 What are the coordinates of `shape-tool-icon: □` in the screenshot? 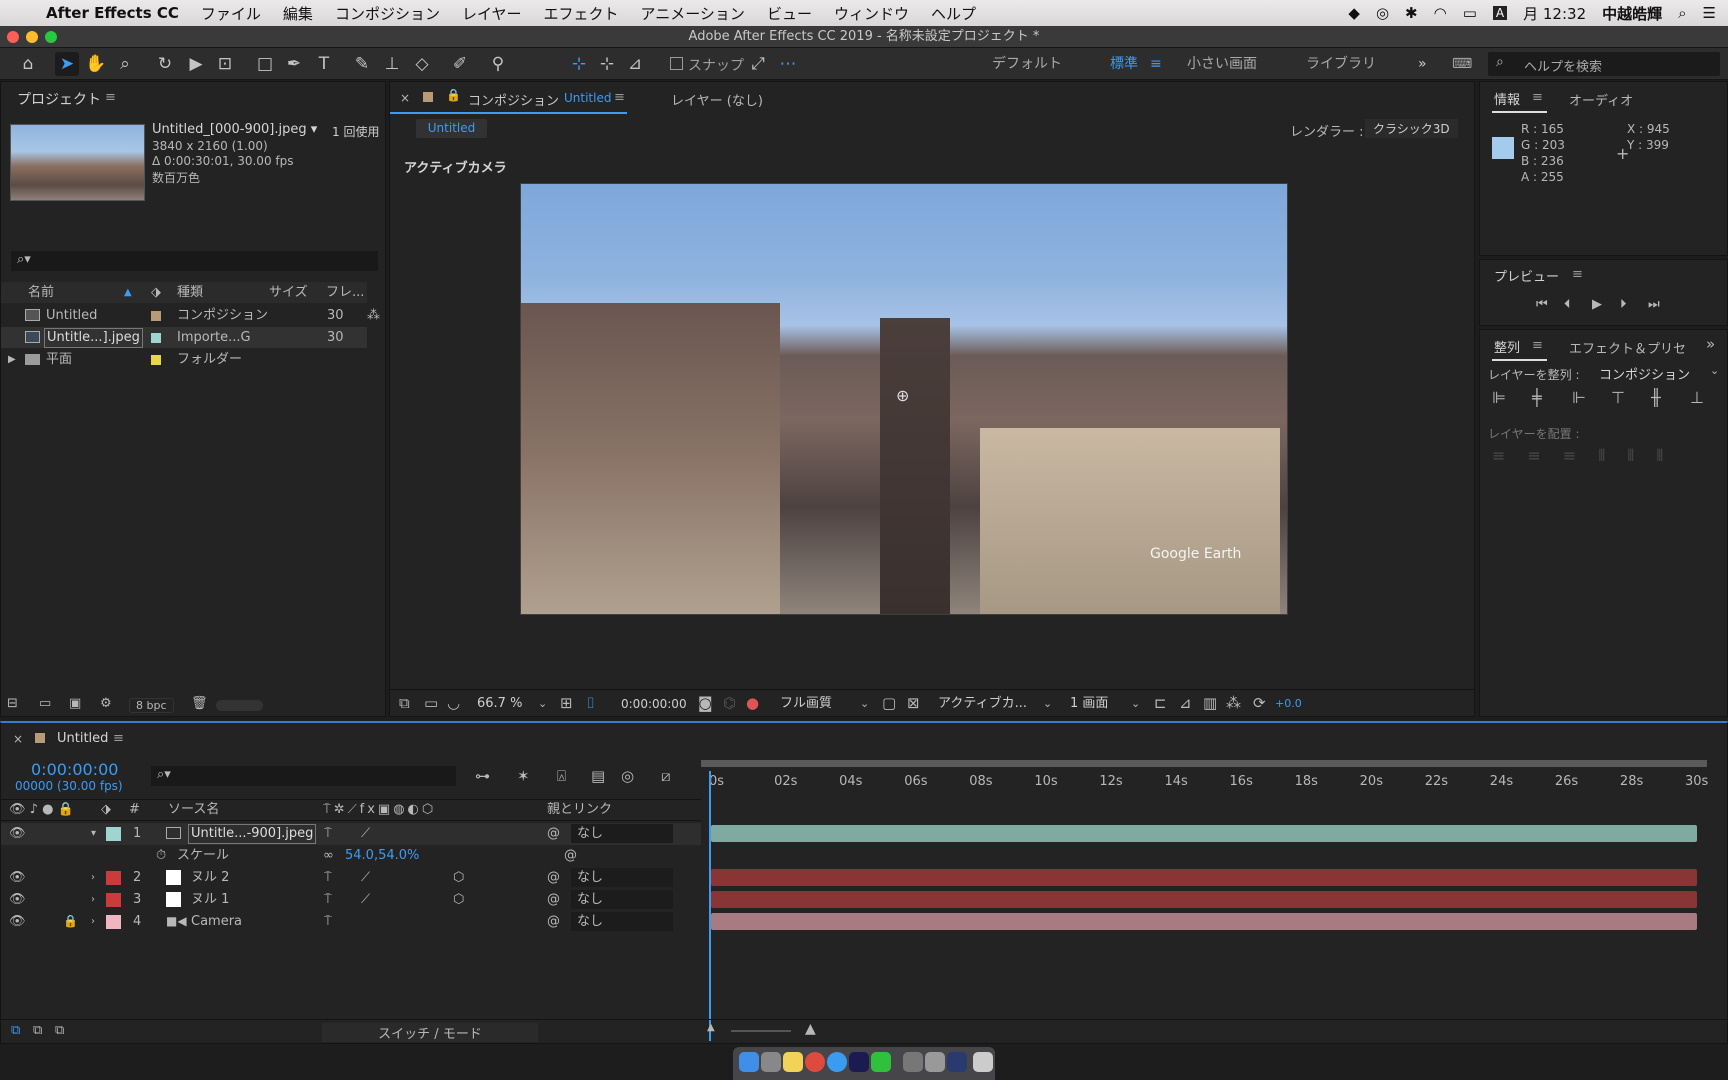 It's located at (265, 64).